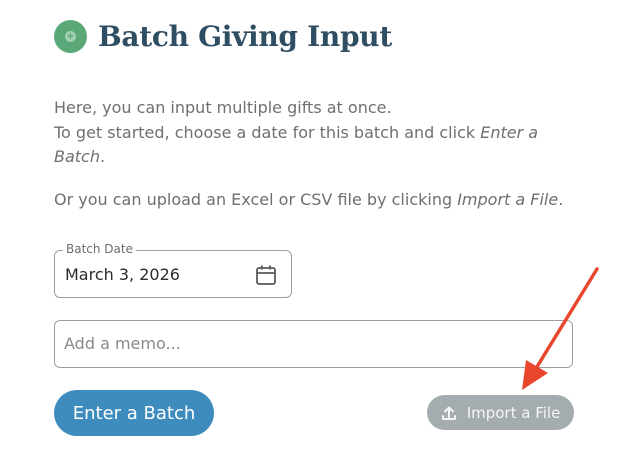 The width and height of the screenshot is (643, 473). I want to click on memo-field, so click(313, 344).